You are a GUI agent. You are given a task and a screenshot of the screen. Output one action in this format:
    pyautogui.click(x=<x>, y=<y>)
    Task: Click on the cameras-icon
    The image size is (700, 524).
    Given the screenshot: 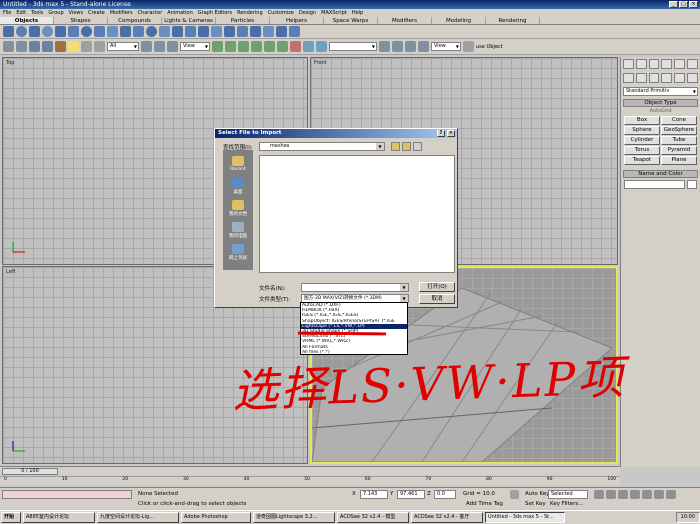 What is the action you would take?
    pyautogui.click(x=667, y=78)
    